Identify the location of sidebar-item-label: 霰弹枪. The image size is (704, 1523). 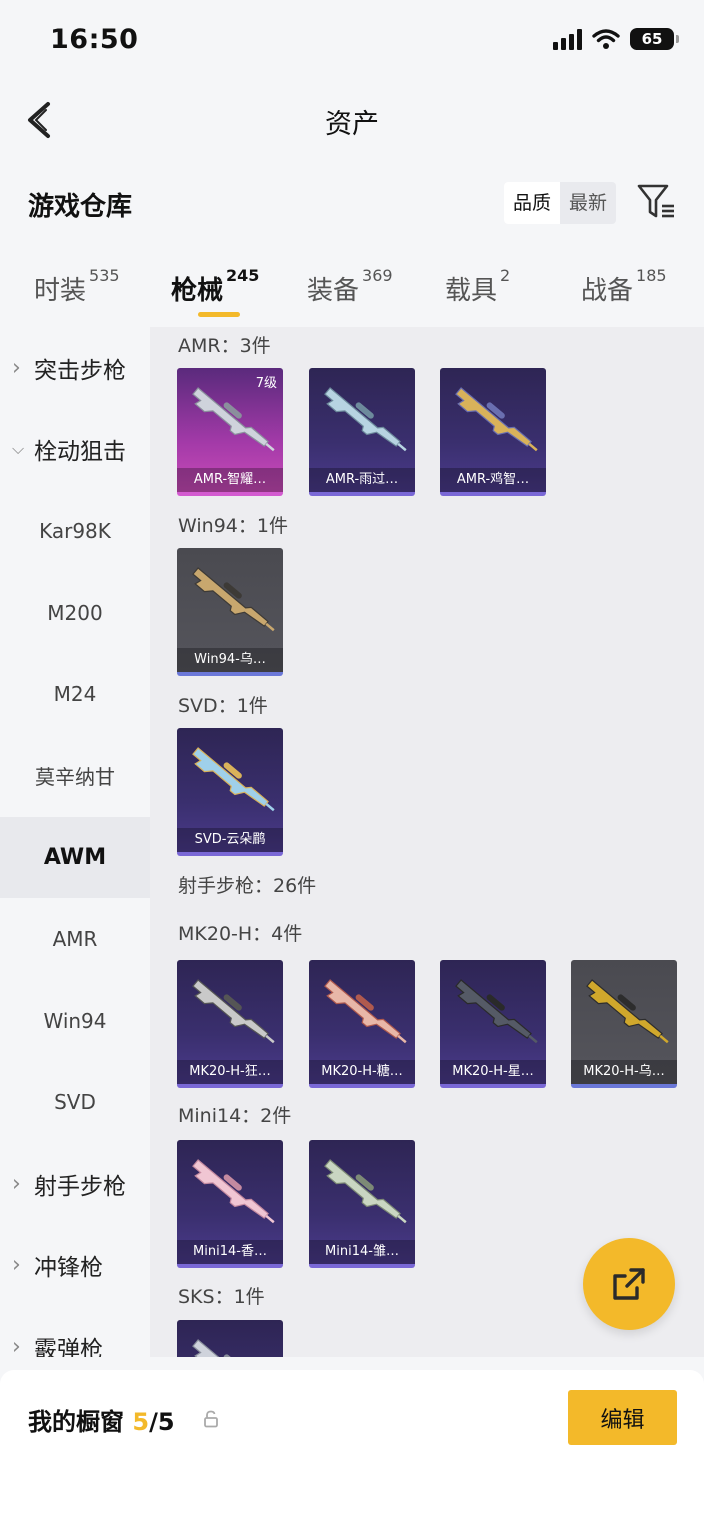
(68, 1346).